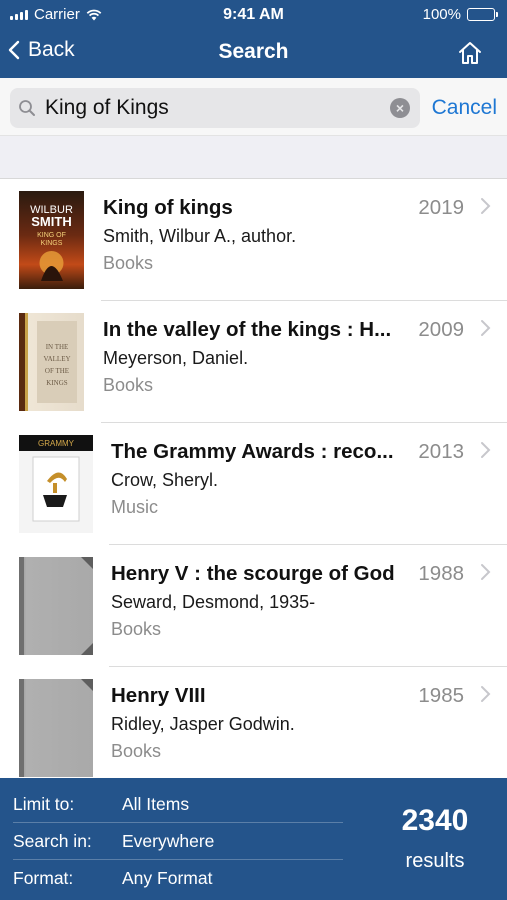  What do you see at coordinates (56, 443) in the screenshot?
I see `cover-text: GRAMMY` at bounding box center [56, 443].